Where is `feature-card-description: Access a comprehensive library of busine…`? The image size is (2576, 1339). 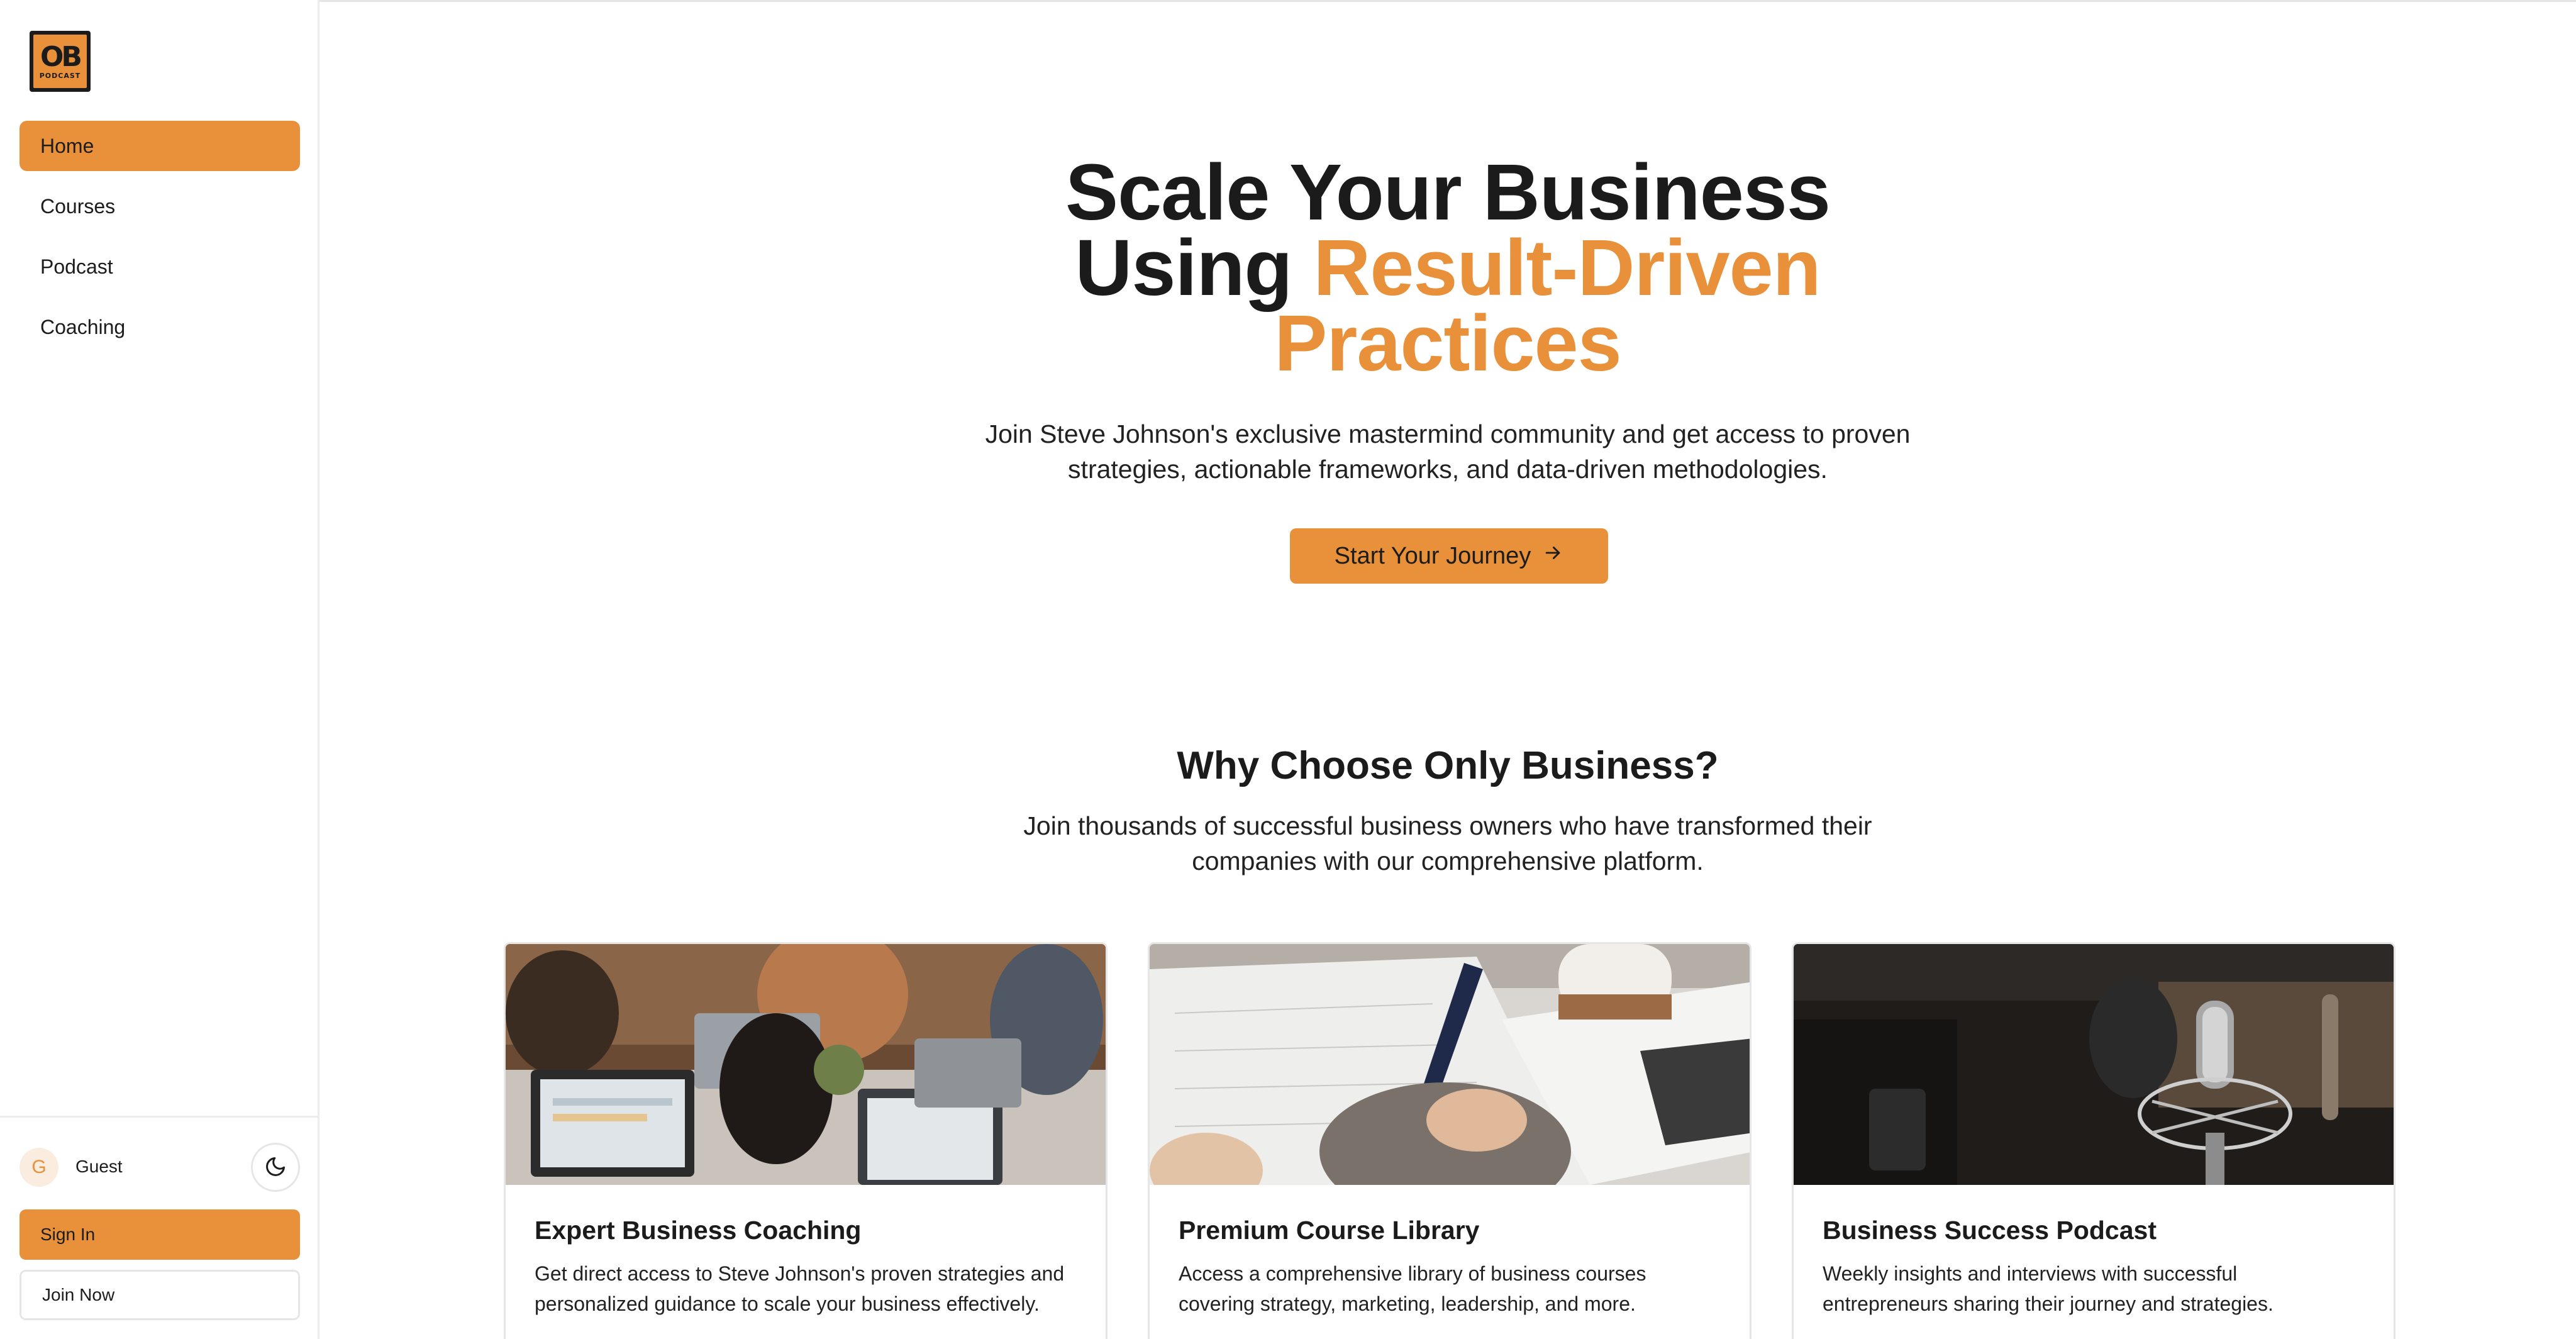 feature-card-description: Access a comprehensive library of busine… is located at coordinates (1412, 1288).